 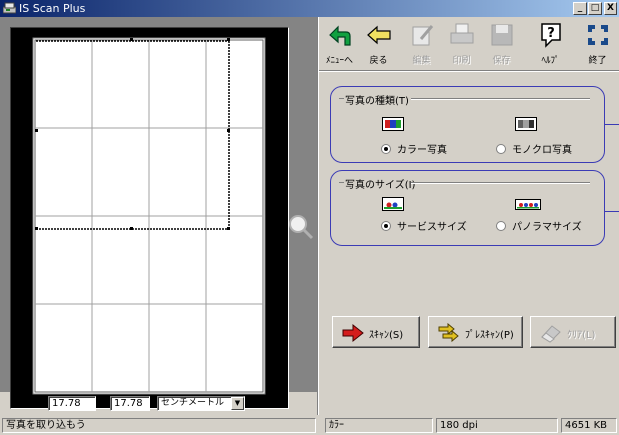 I want to click on edit-icon, so click(x=422, y=35).